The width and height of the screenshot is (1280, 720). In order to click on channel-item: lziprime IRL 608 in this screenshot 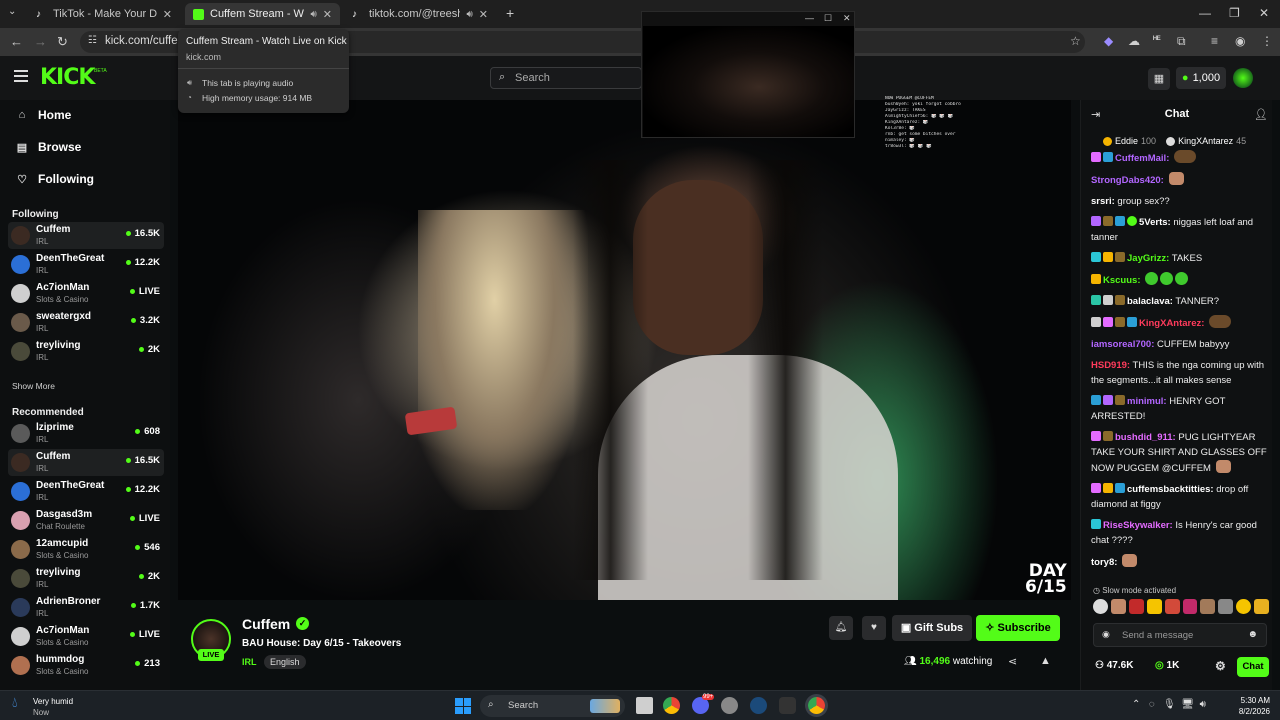, I will do `click(86, 433)`.